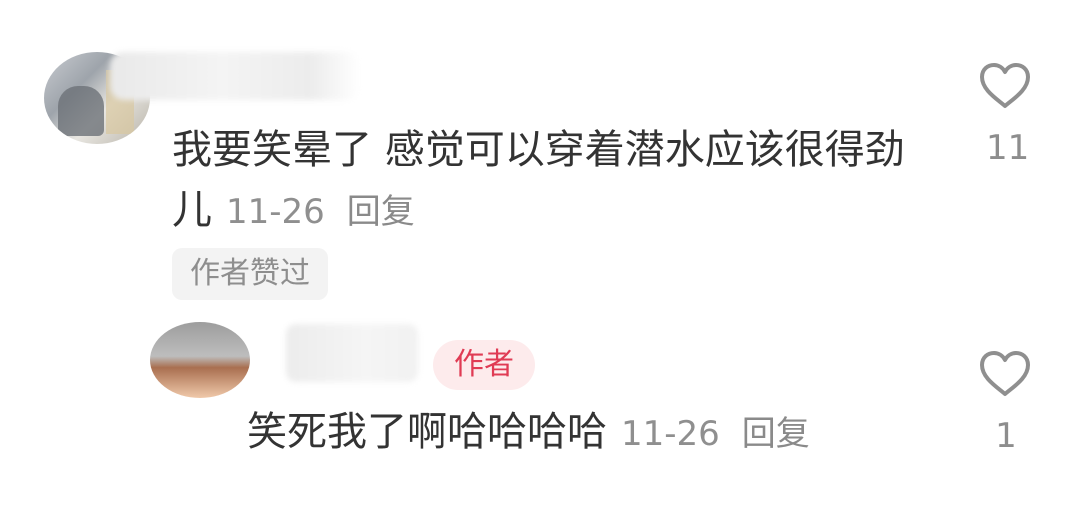 The image size is (1080, 518). What do you see at coordinates (484, 365) in the screenshot?
I see `author-badge: 作者` at bounding box center [484, 365].